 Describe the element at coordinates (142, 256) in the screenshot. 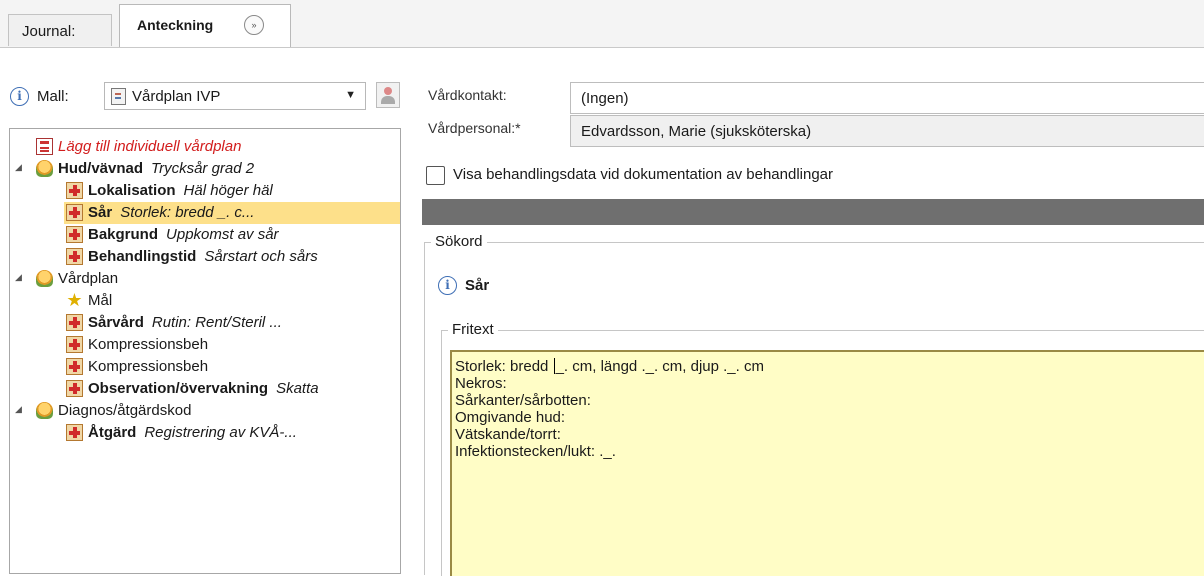

I see `tree-item-label: Behandlingstid` at that location.